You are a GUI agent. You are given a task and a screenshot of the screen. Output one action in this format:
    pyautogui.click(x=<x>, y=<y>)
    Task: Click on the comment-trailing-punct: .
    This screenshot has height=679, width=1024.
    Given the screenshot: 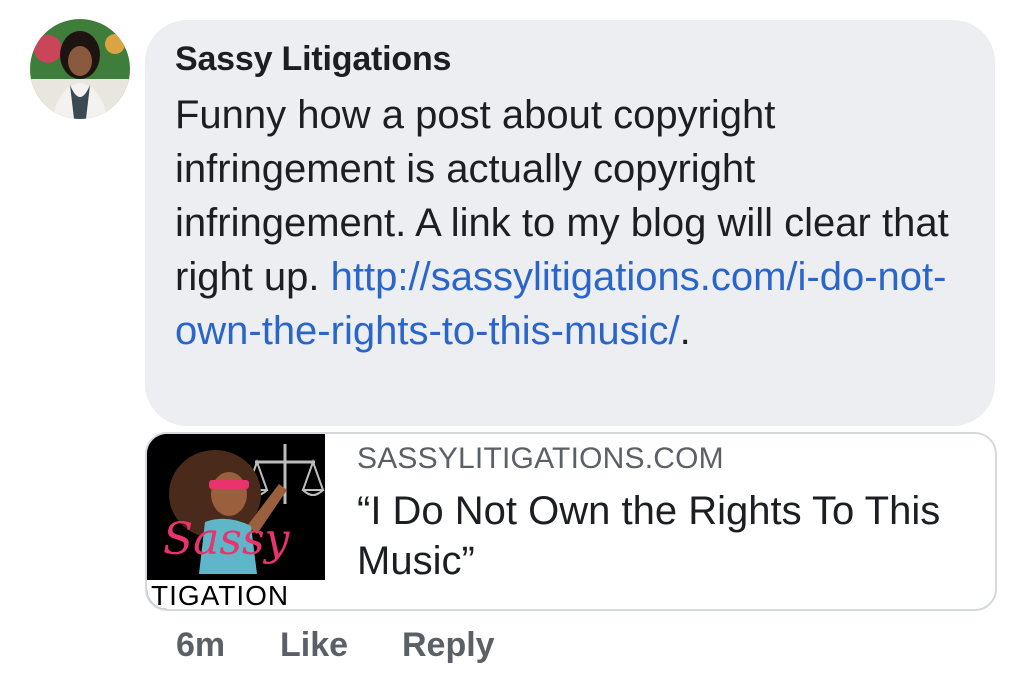 What is the action you would take?
    pyautogui.click(x=685, y=331)
    